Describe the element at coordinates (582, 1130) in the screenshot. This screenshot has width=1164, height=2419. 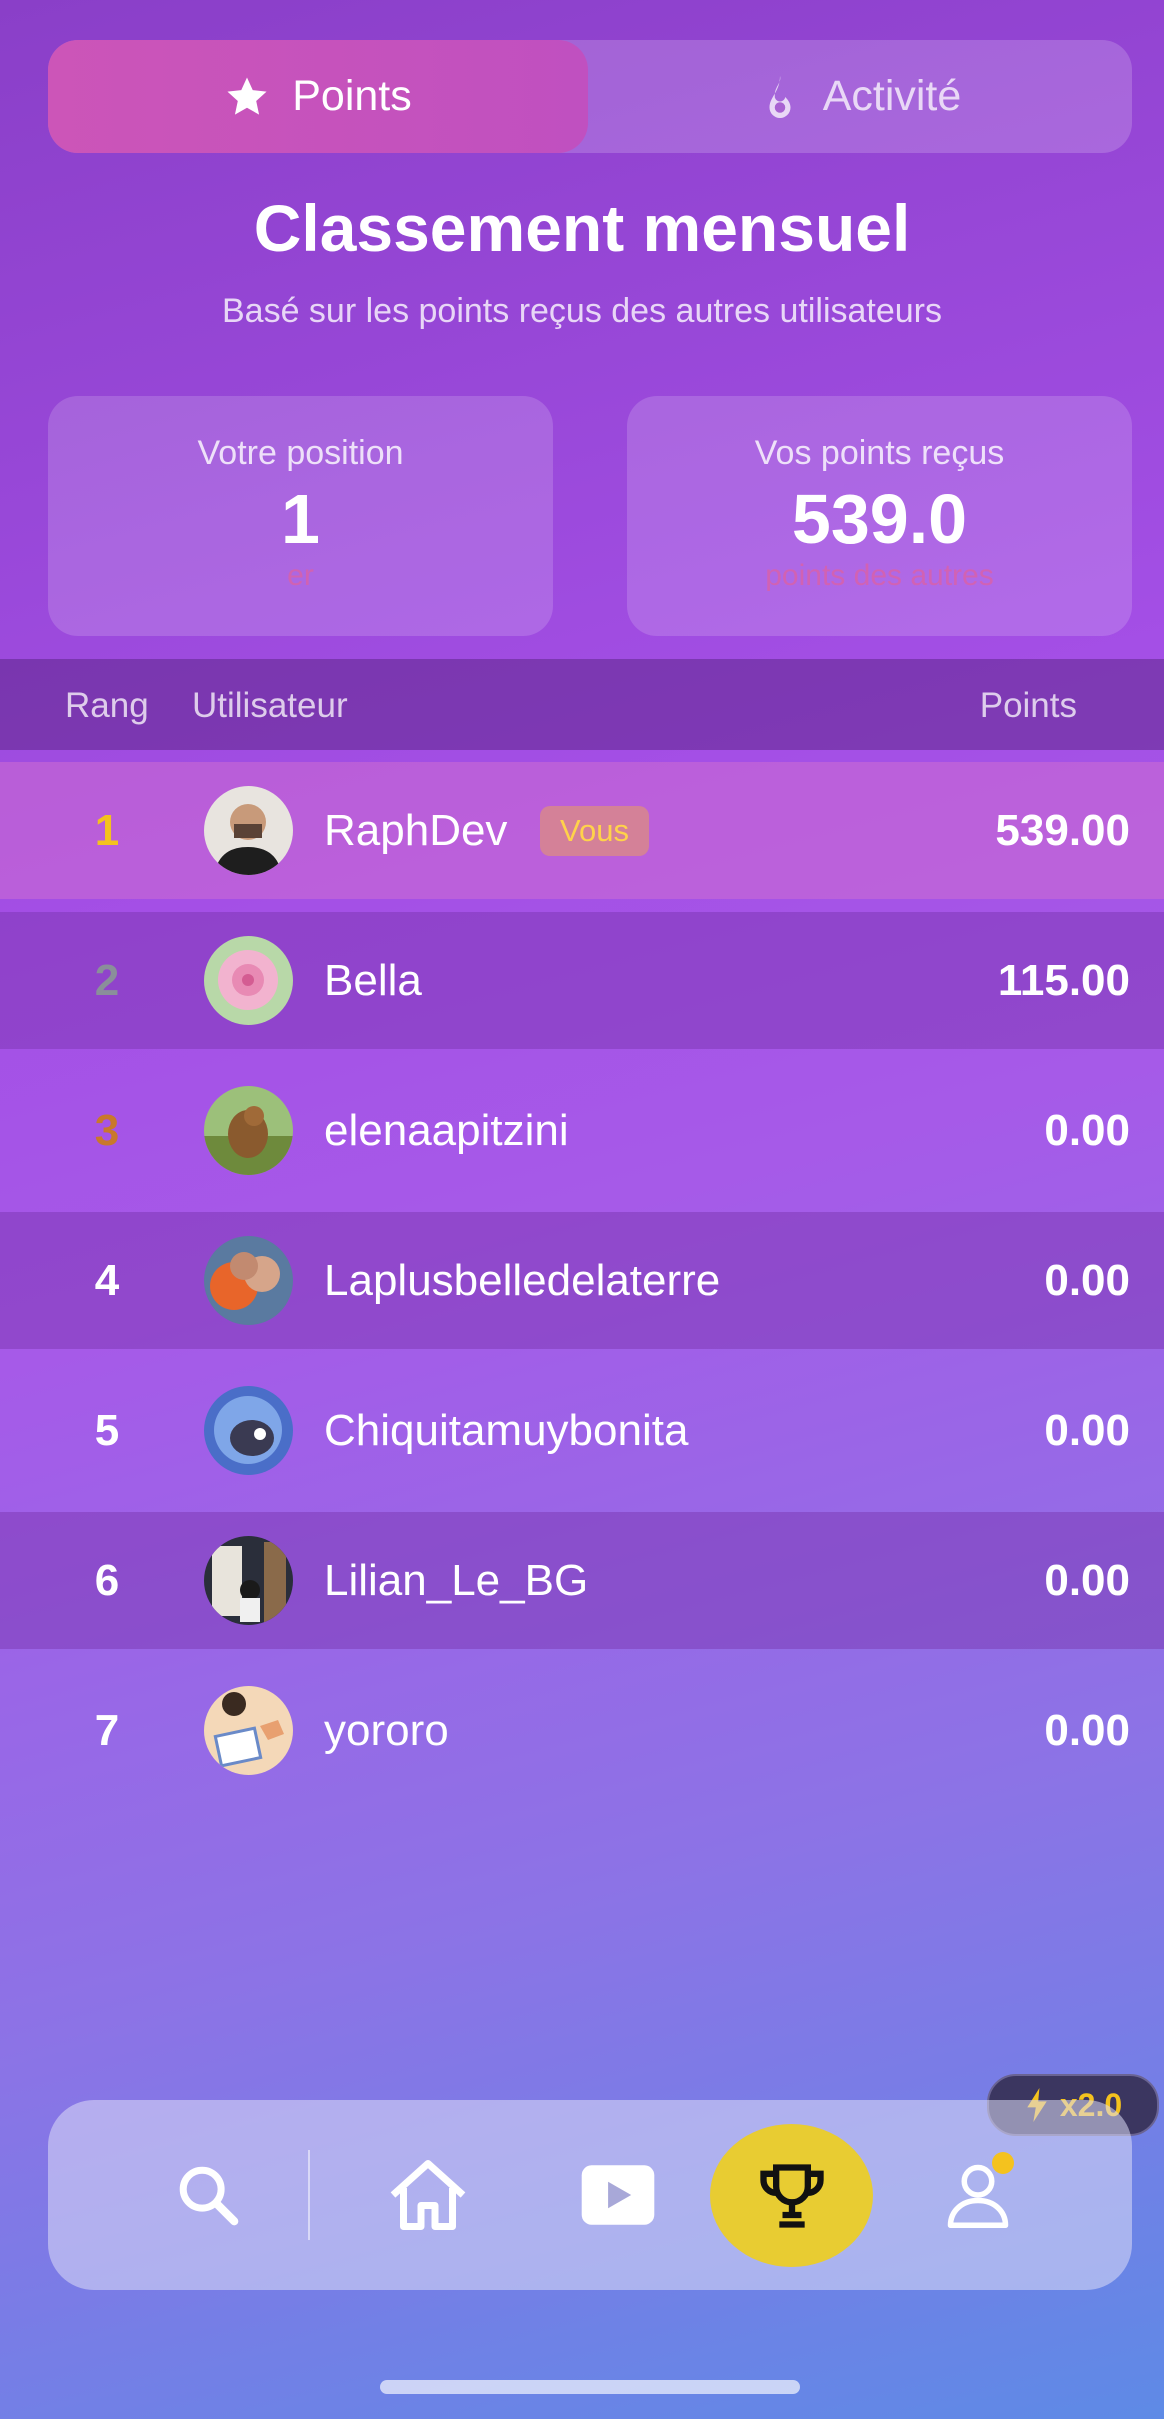
I see `table-row: 3 elenaapitzini 0.00` at that location.